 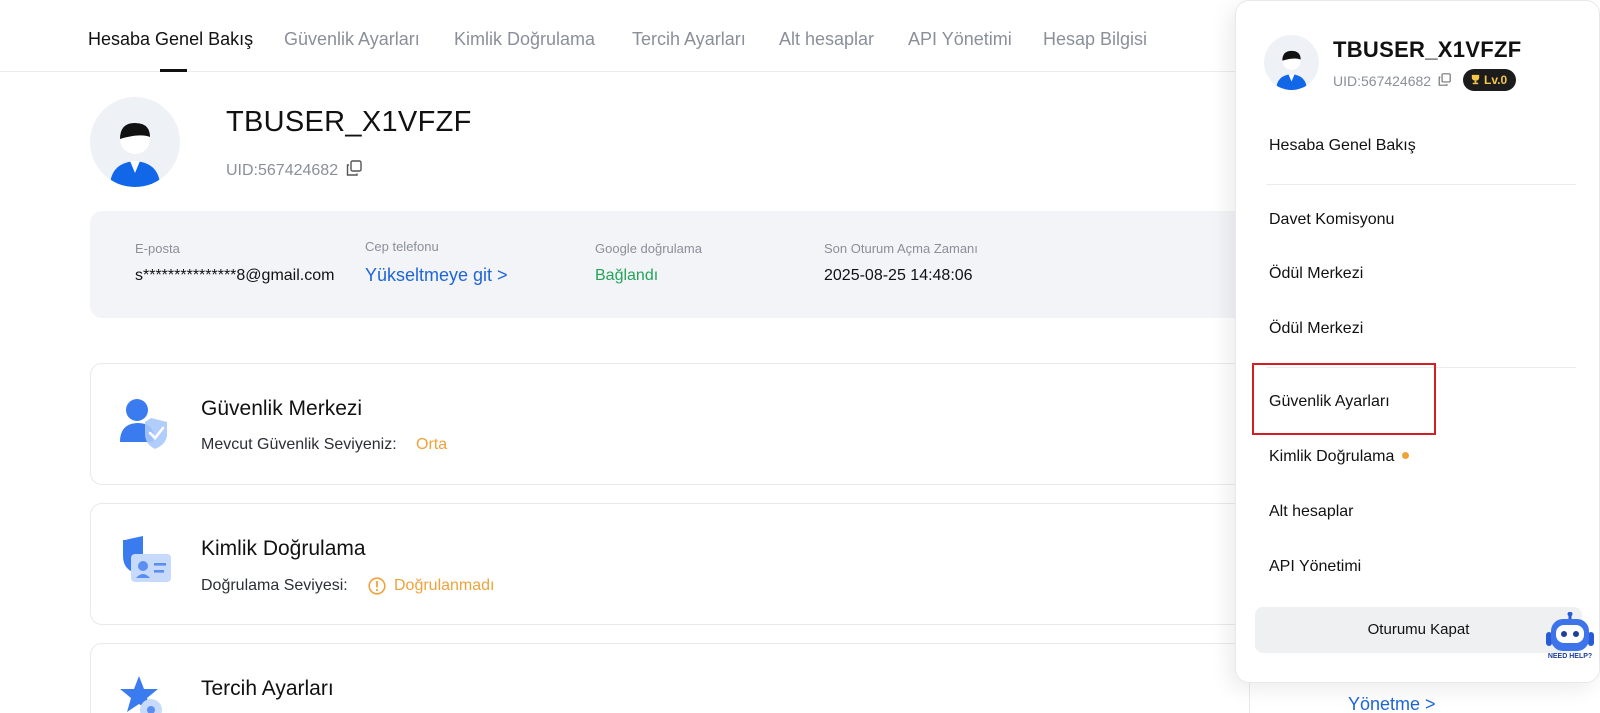 I want to click on level-badge: Lv.0, so click(x=1490, y=80).